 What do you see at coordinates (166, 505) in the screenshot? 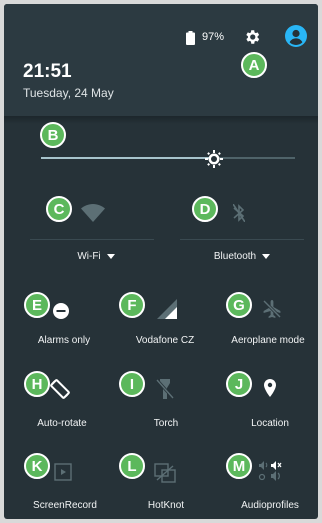
I see `tile-hotknot-label: HotKnot` at bounding box center [166, 505].